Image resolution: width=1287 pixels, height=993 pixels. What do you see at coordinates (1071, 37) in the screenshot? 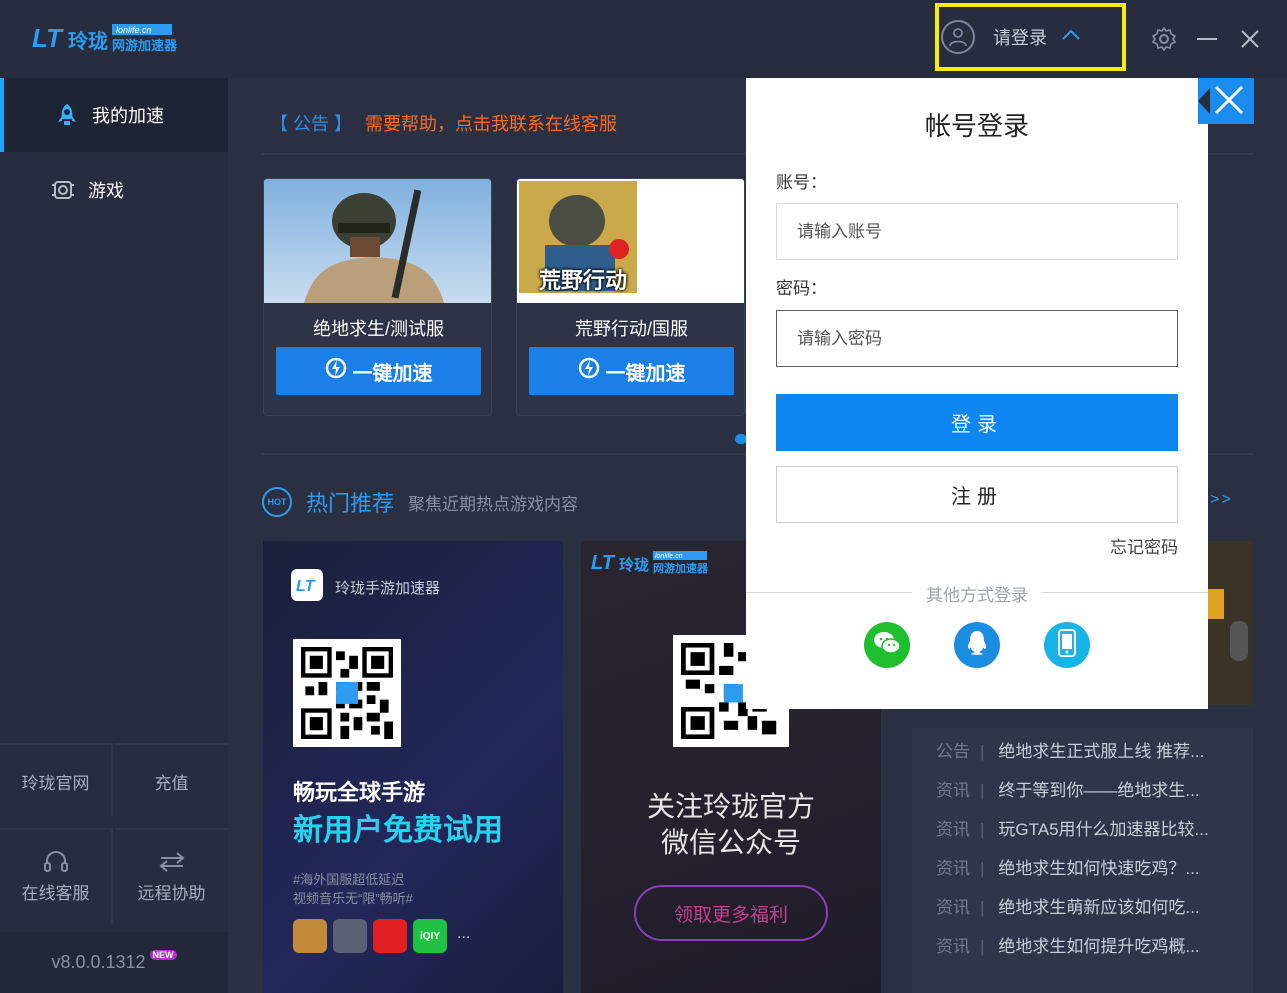
I see `chevron-up-icon` at bounding box center [1071, 37].